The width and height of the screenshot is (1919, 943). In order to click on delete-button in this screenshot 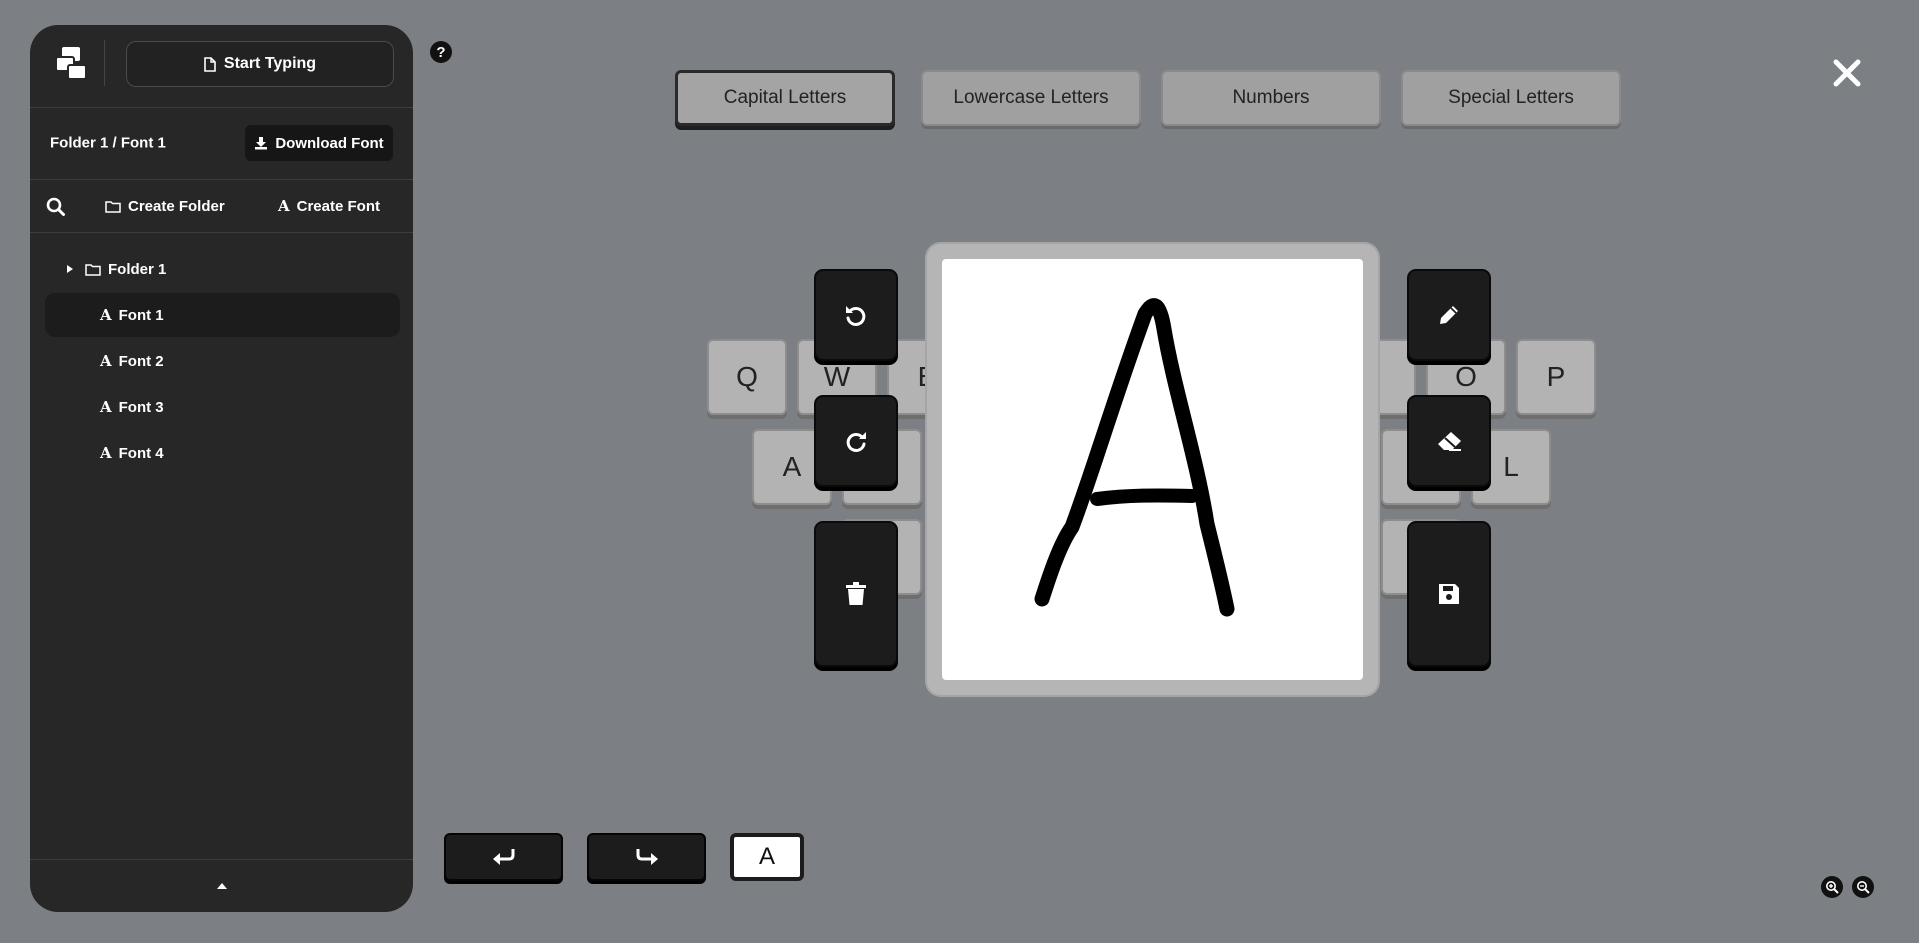, I will do `click(856, 594)`.